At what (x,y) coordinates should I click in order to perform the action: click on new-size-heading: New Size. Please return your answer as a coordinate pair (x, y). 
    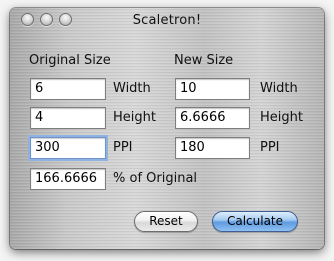
    Looking at the image, I should click on (204, 60).